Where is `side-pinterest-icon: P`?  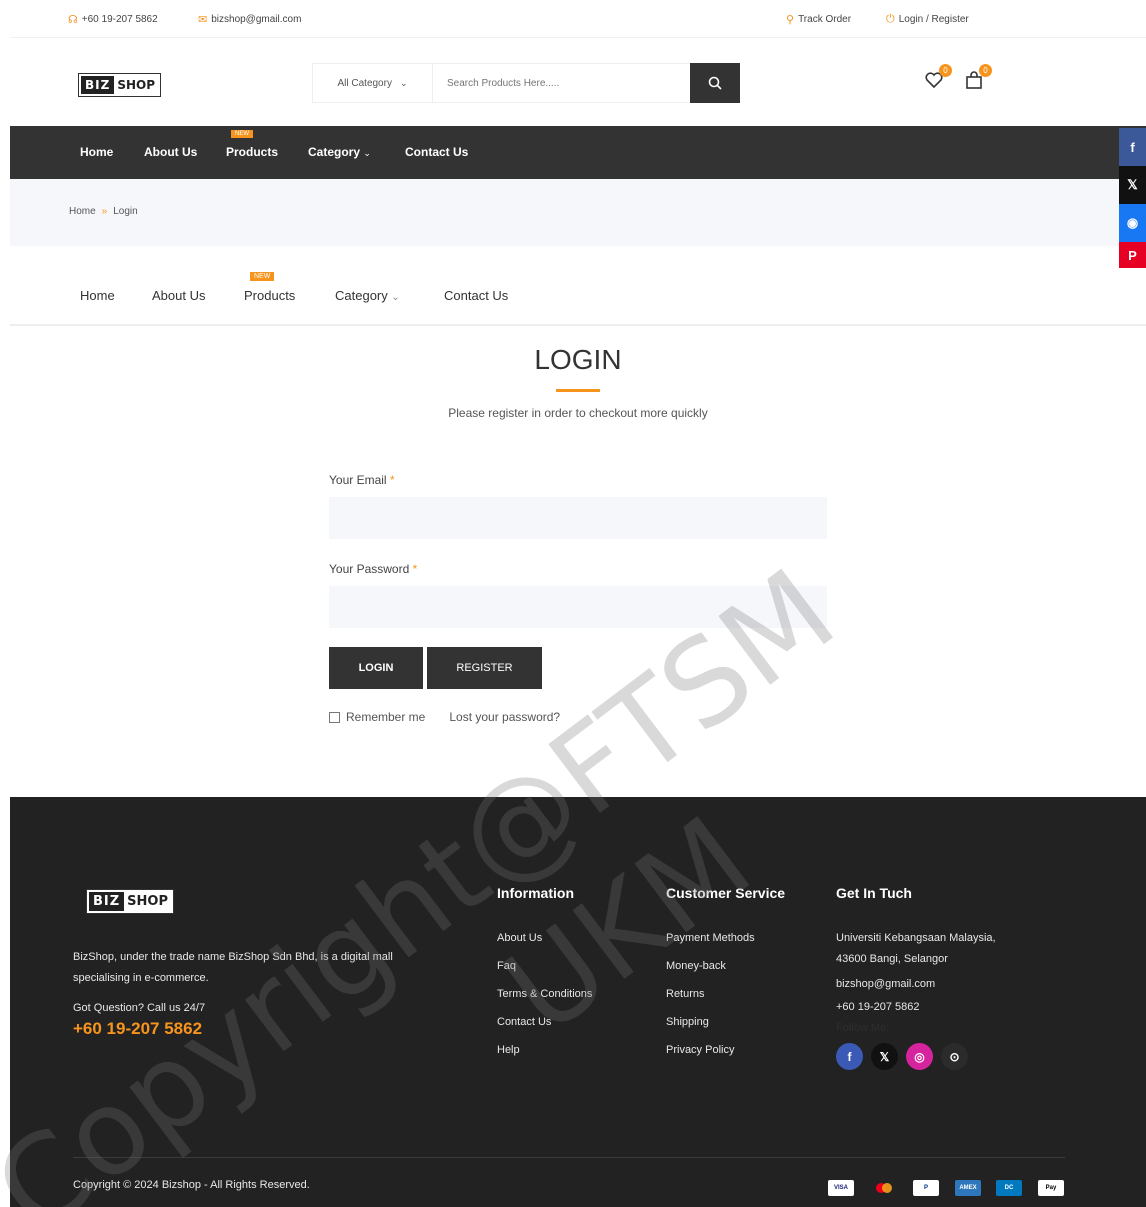 side-pinterest-icon: P is located at coordinates (1132, 255).